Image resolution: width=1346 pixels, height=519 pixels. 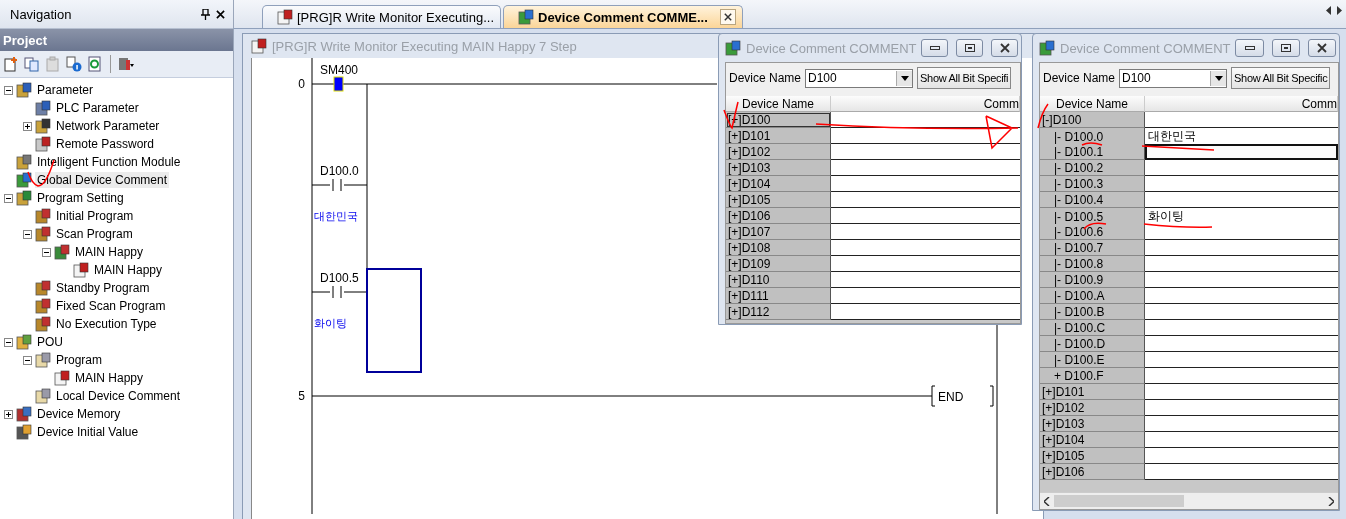 I want to click on device-cell: [+]D112, so click(x=778, y=312).